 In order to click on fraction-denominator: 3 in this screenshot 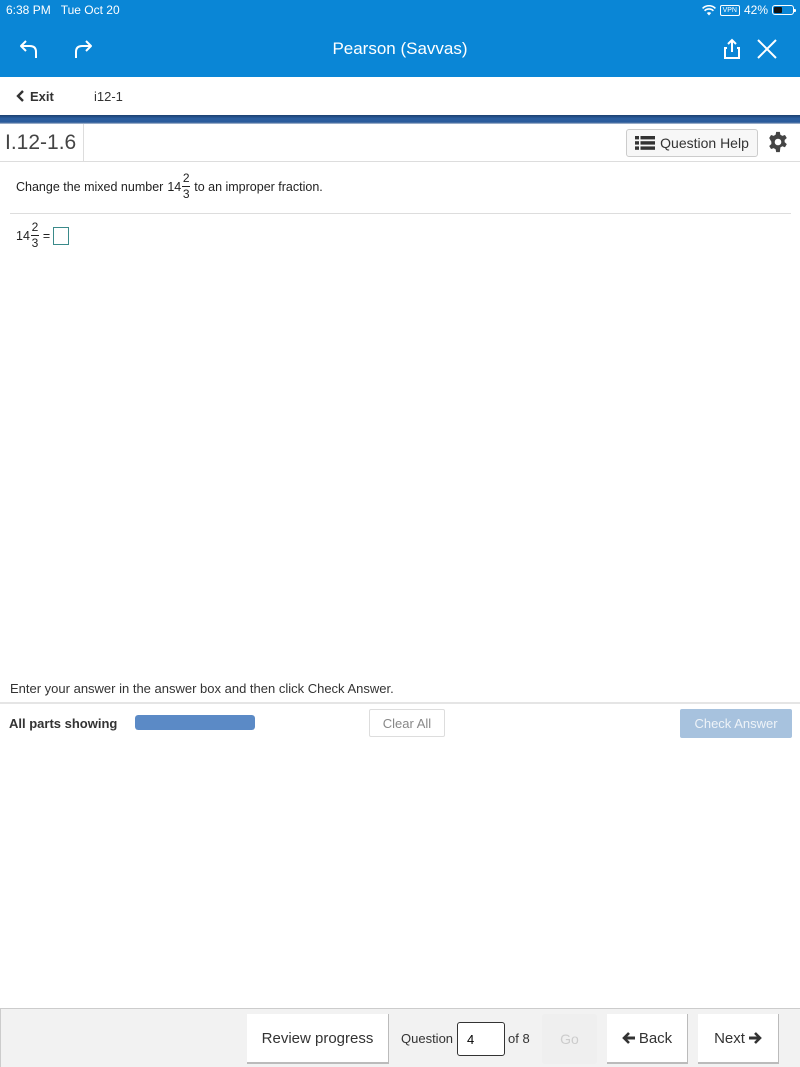, I will do `click(186, 194)`.